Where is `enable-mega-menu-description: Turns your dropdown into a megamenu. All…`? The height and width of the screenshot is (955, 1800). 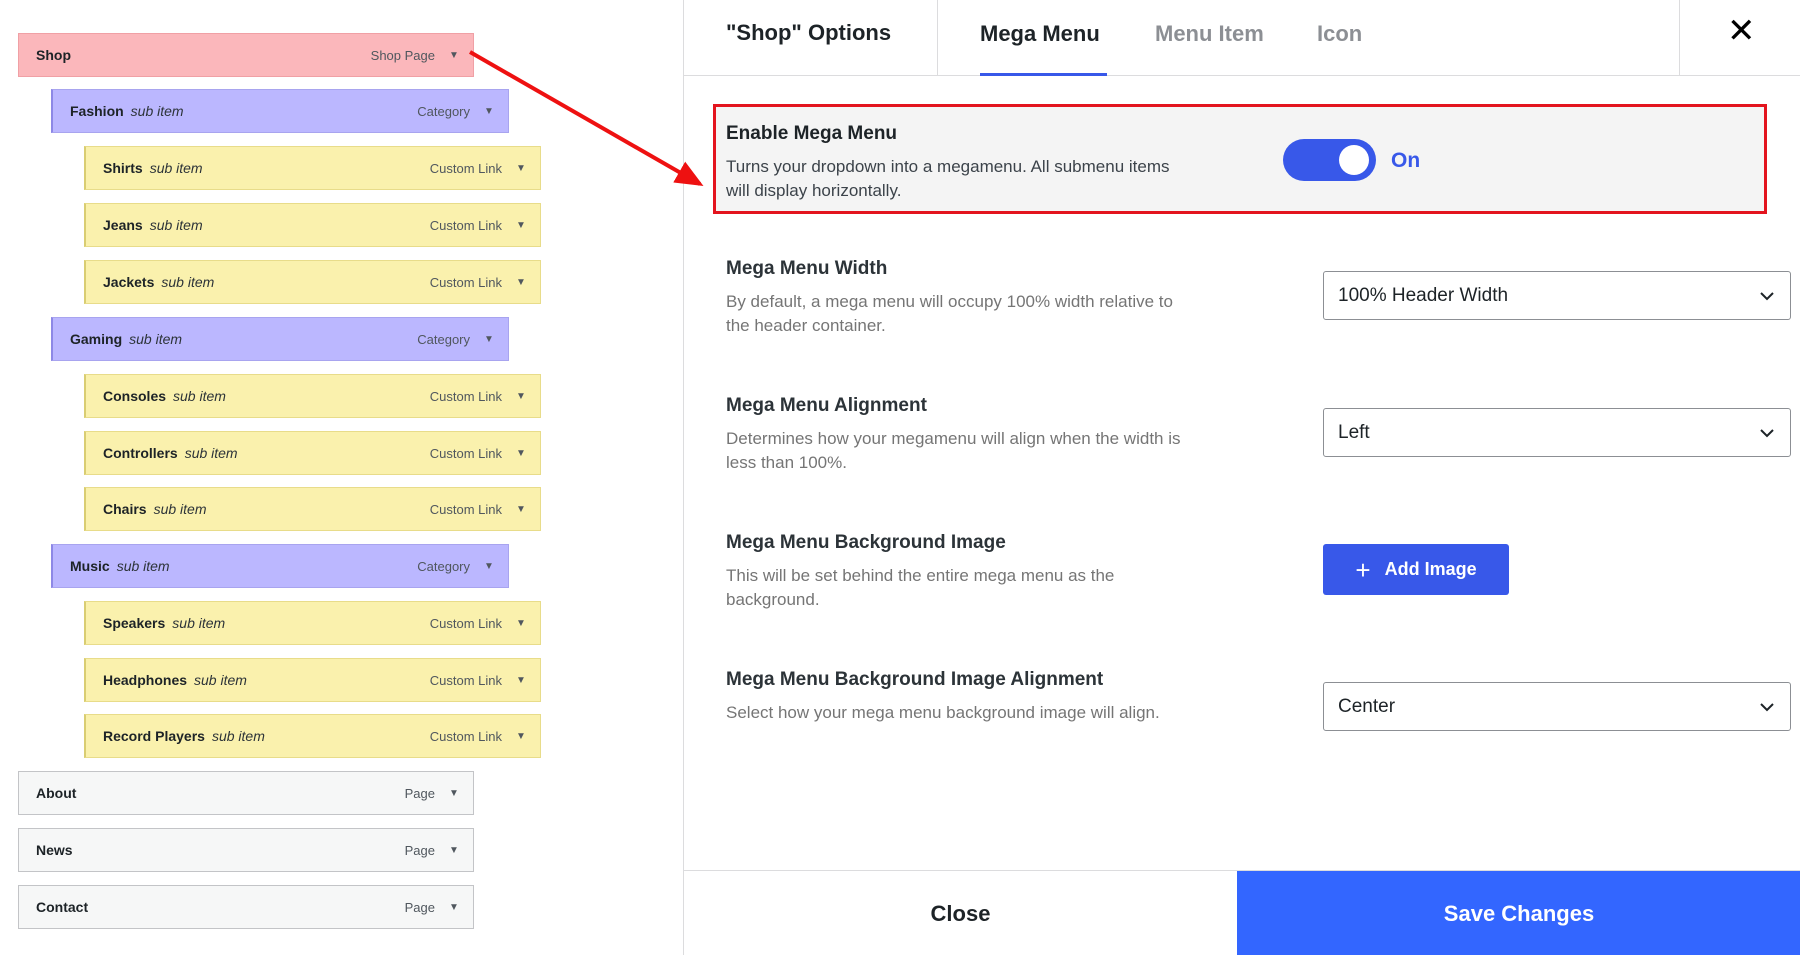
enable-mega-menu-description: Turns your dropdown into a megamenu. All… is located at coordinates (948, 178).